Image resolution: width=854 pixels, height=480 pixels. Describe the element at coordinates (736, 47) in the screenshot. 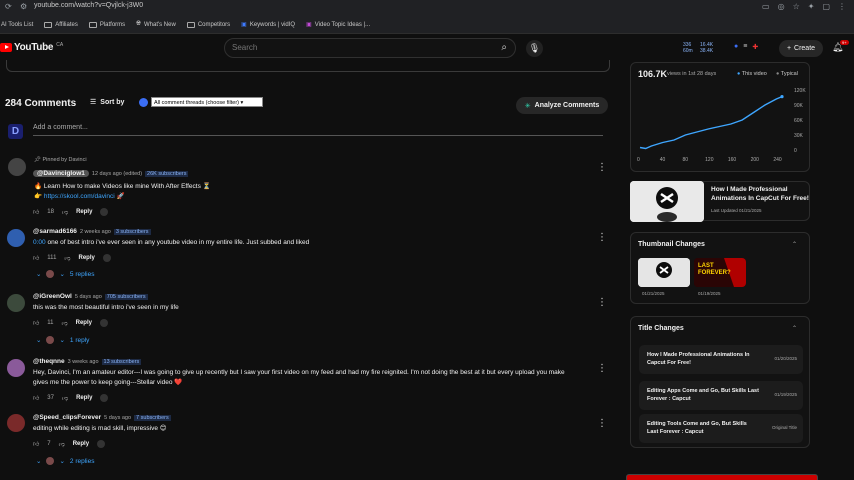

I see `vidiq-icon: ●` at that location.